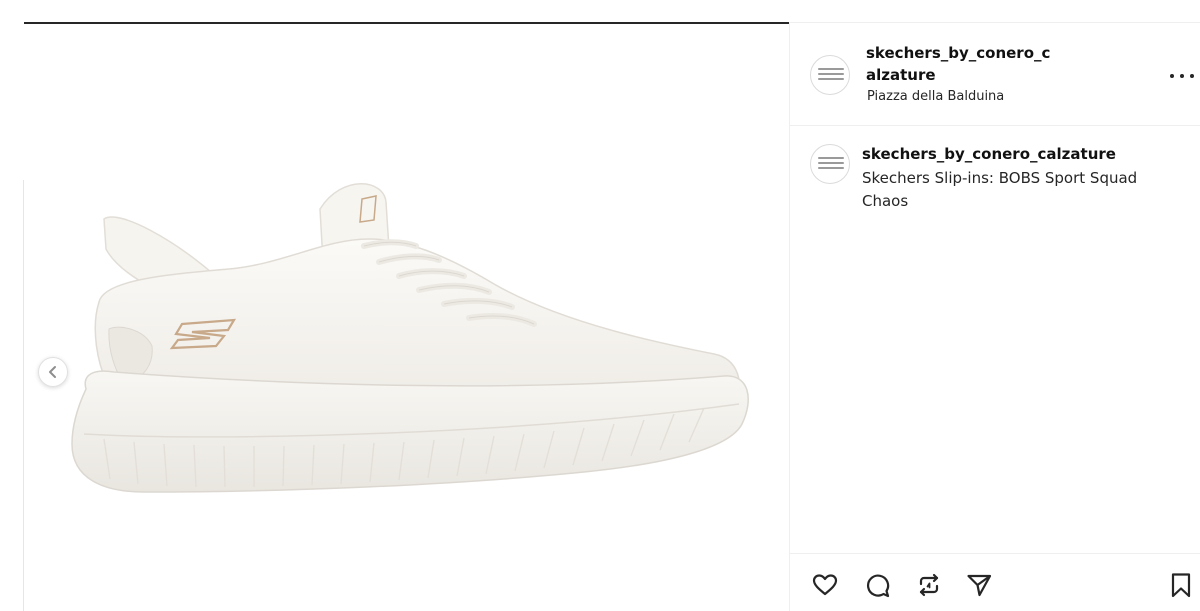  I want to click on repost-button, so click(929, 585).